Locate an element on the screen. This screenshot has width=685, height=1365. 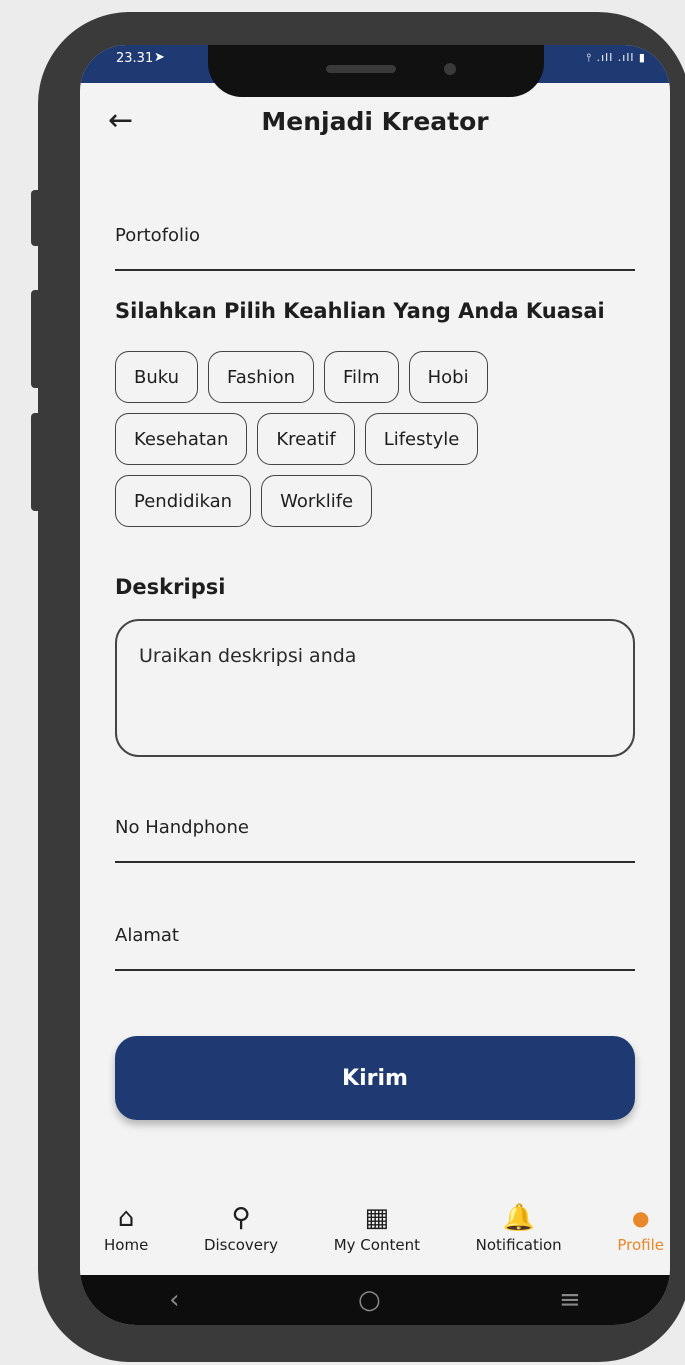
person-icon: ● is located at coordinates (640, 1218).